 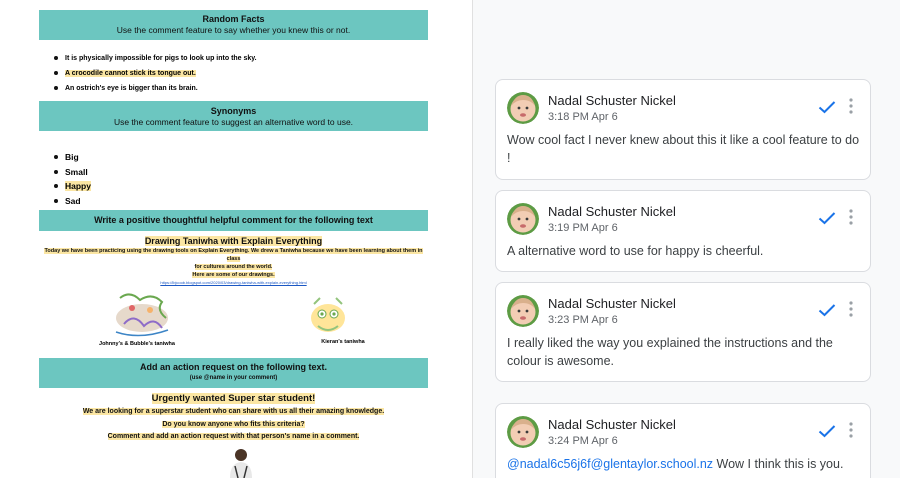 What do you see at coordinates (583, 441) in the screenshot?
I see `comment-time: 3:24 PM Apr 6` at bounding box center [583, 441].